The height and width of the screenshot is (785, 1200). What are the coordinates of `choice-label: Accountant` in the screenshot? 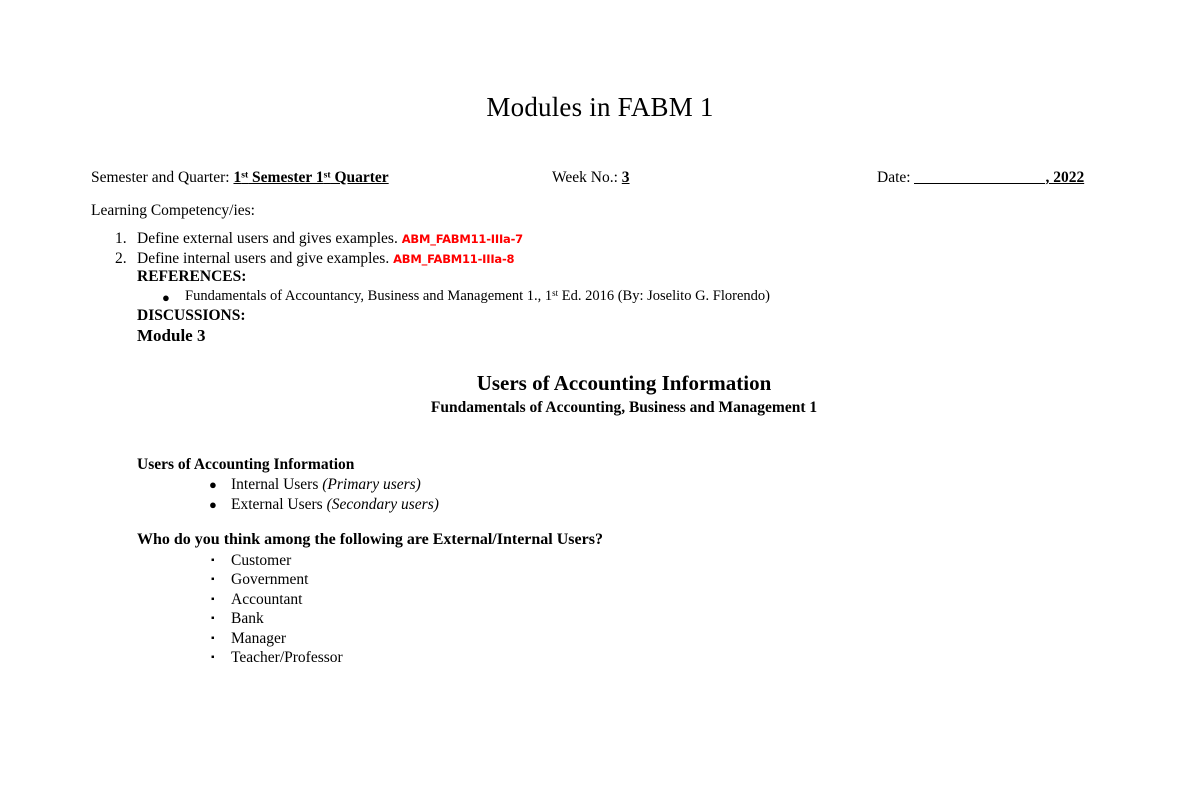 It's located at (267, 599).